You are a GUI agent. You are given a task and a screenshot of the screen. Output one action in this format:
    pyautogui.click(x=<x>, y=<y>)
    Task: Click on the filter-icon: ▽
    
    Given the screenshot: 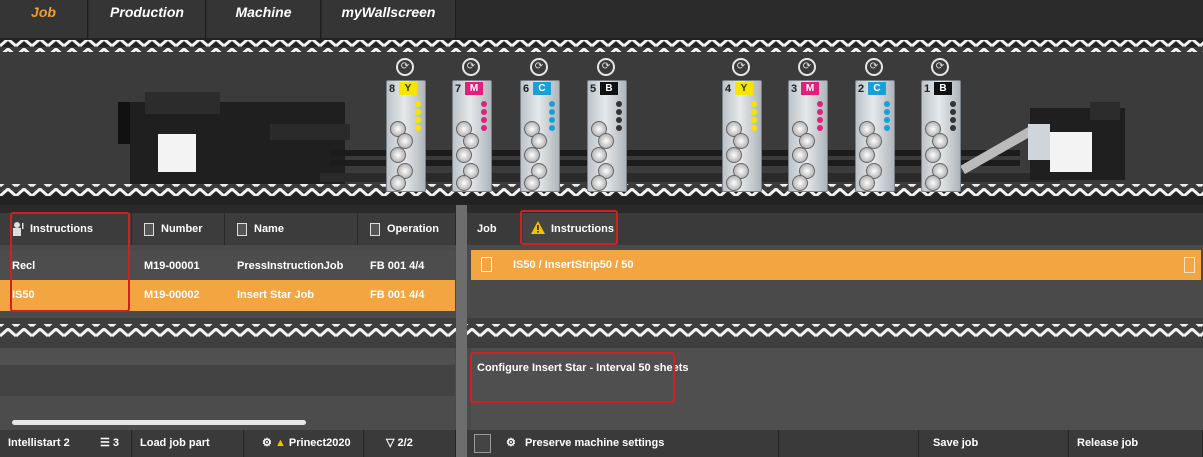 What is the action you would take?
    pyautogui.click(x=390, y=443)
    